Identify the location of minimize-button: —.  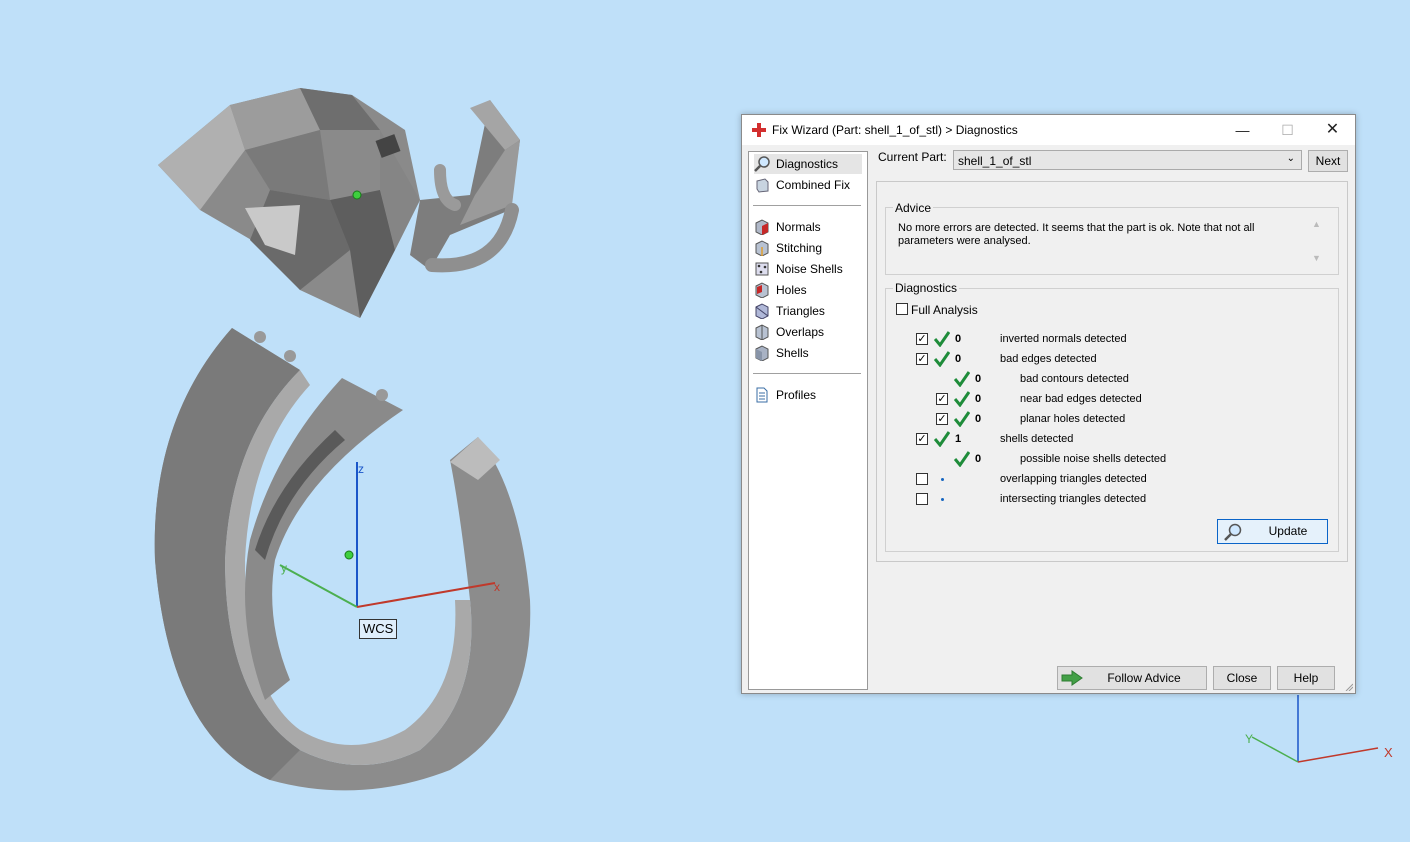
(1242, 130).